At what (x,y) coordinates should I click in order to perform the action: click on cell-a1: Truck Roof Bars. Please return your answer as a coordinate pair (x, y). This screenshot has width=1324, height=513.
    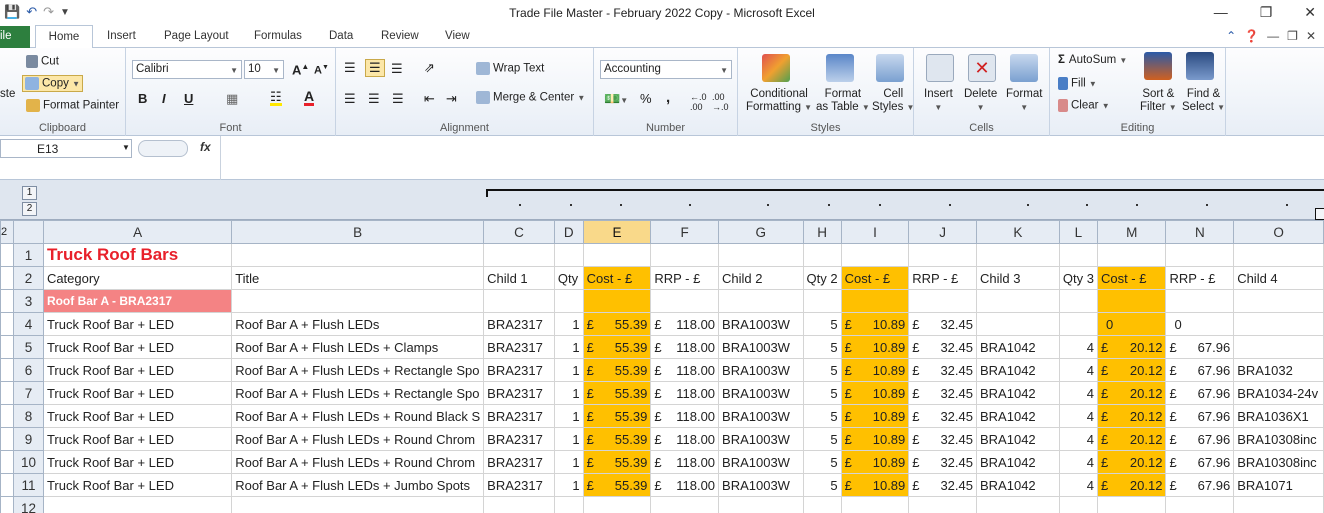
    Looking at the image, I should click on (137, 255).